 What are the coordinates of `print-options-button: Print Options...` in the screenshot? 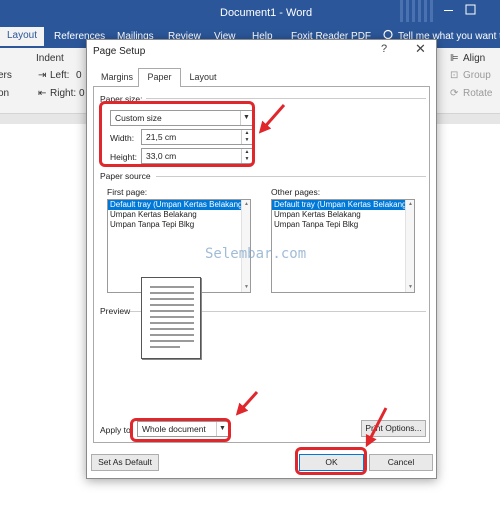 It's located at (393, 428).